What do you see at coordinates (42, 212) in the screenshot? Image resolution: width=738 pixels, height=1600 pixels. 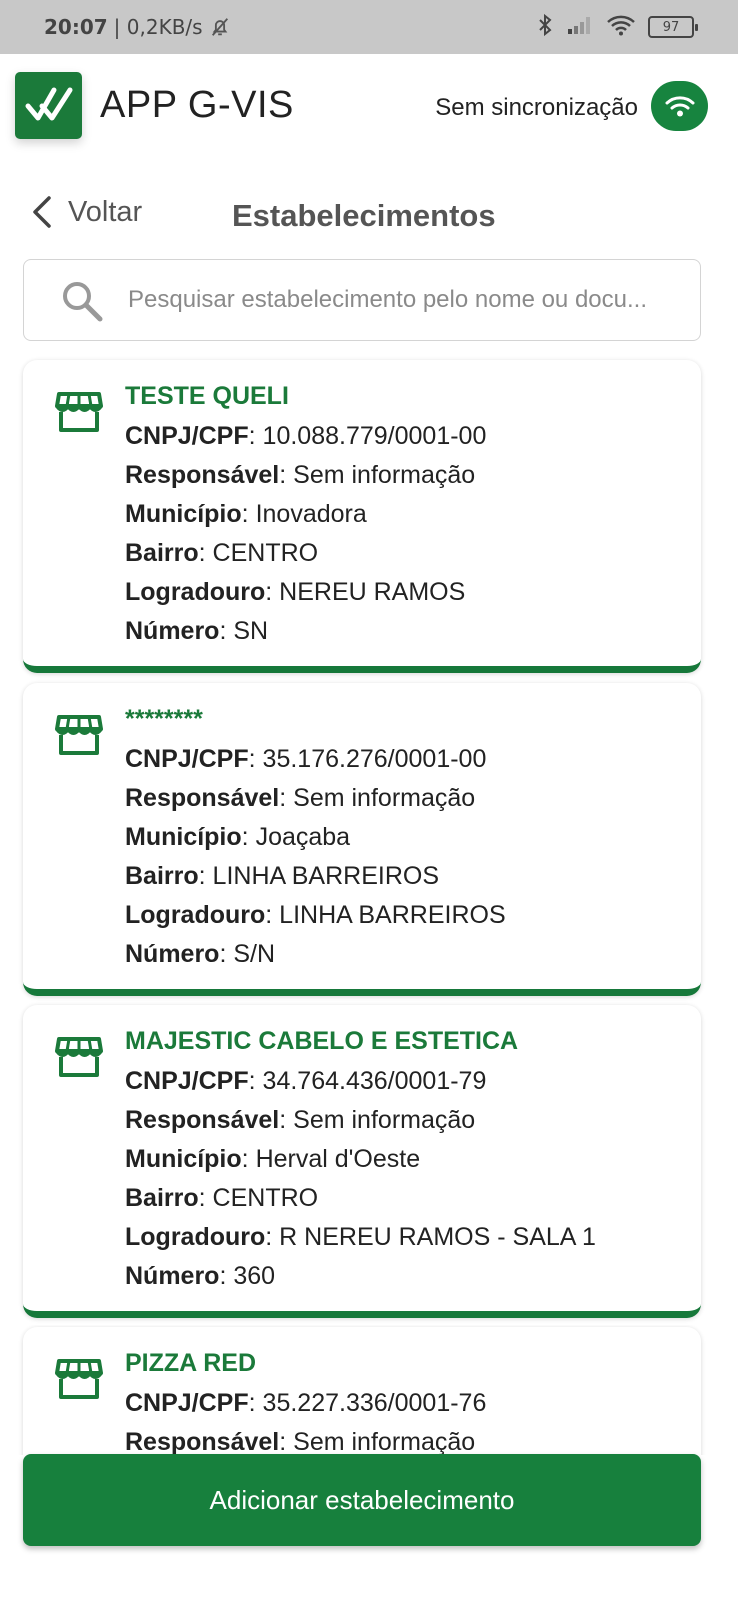 I see `chevron-left-icon` at bounding box center [42, 212].